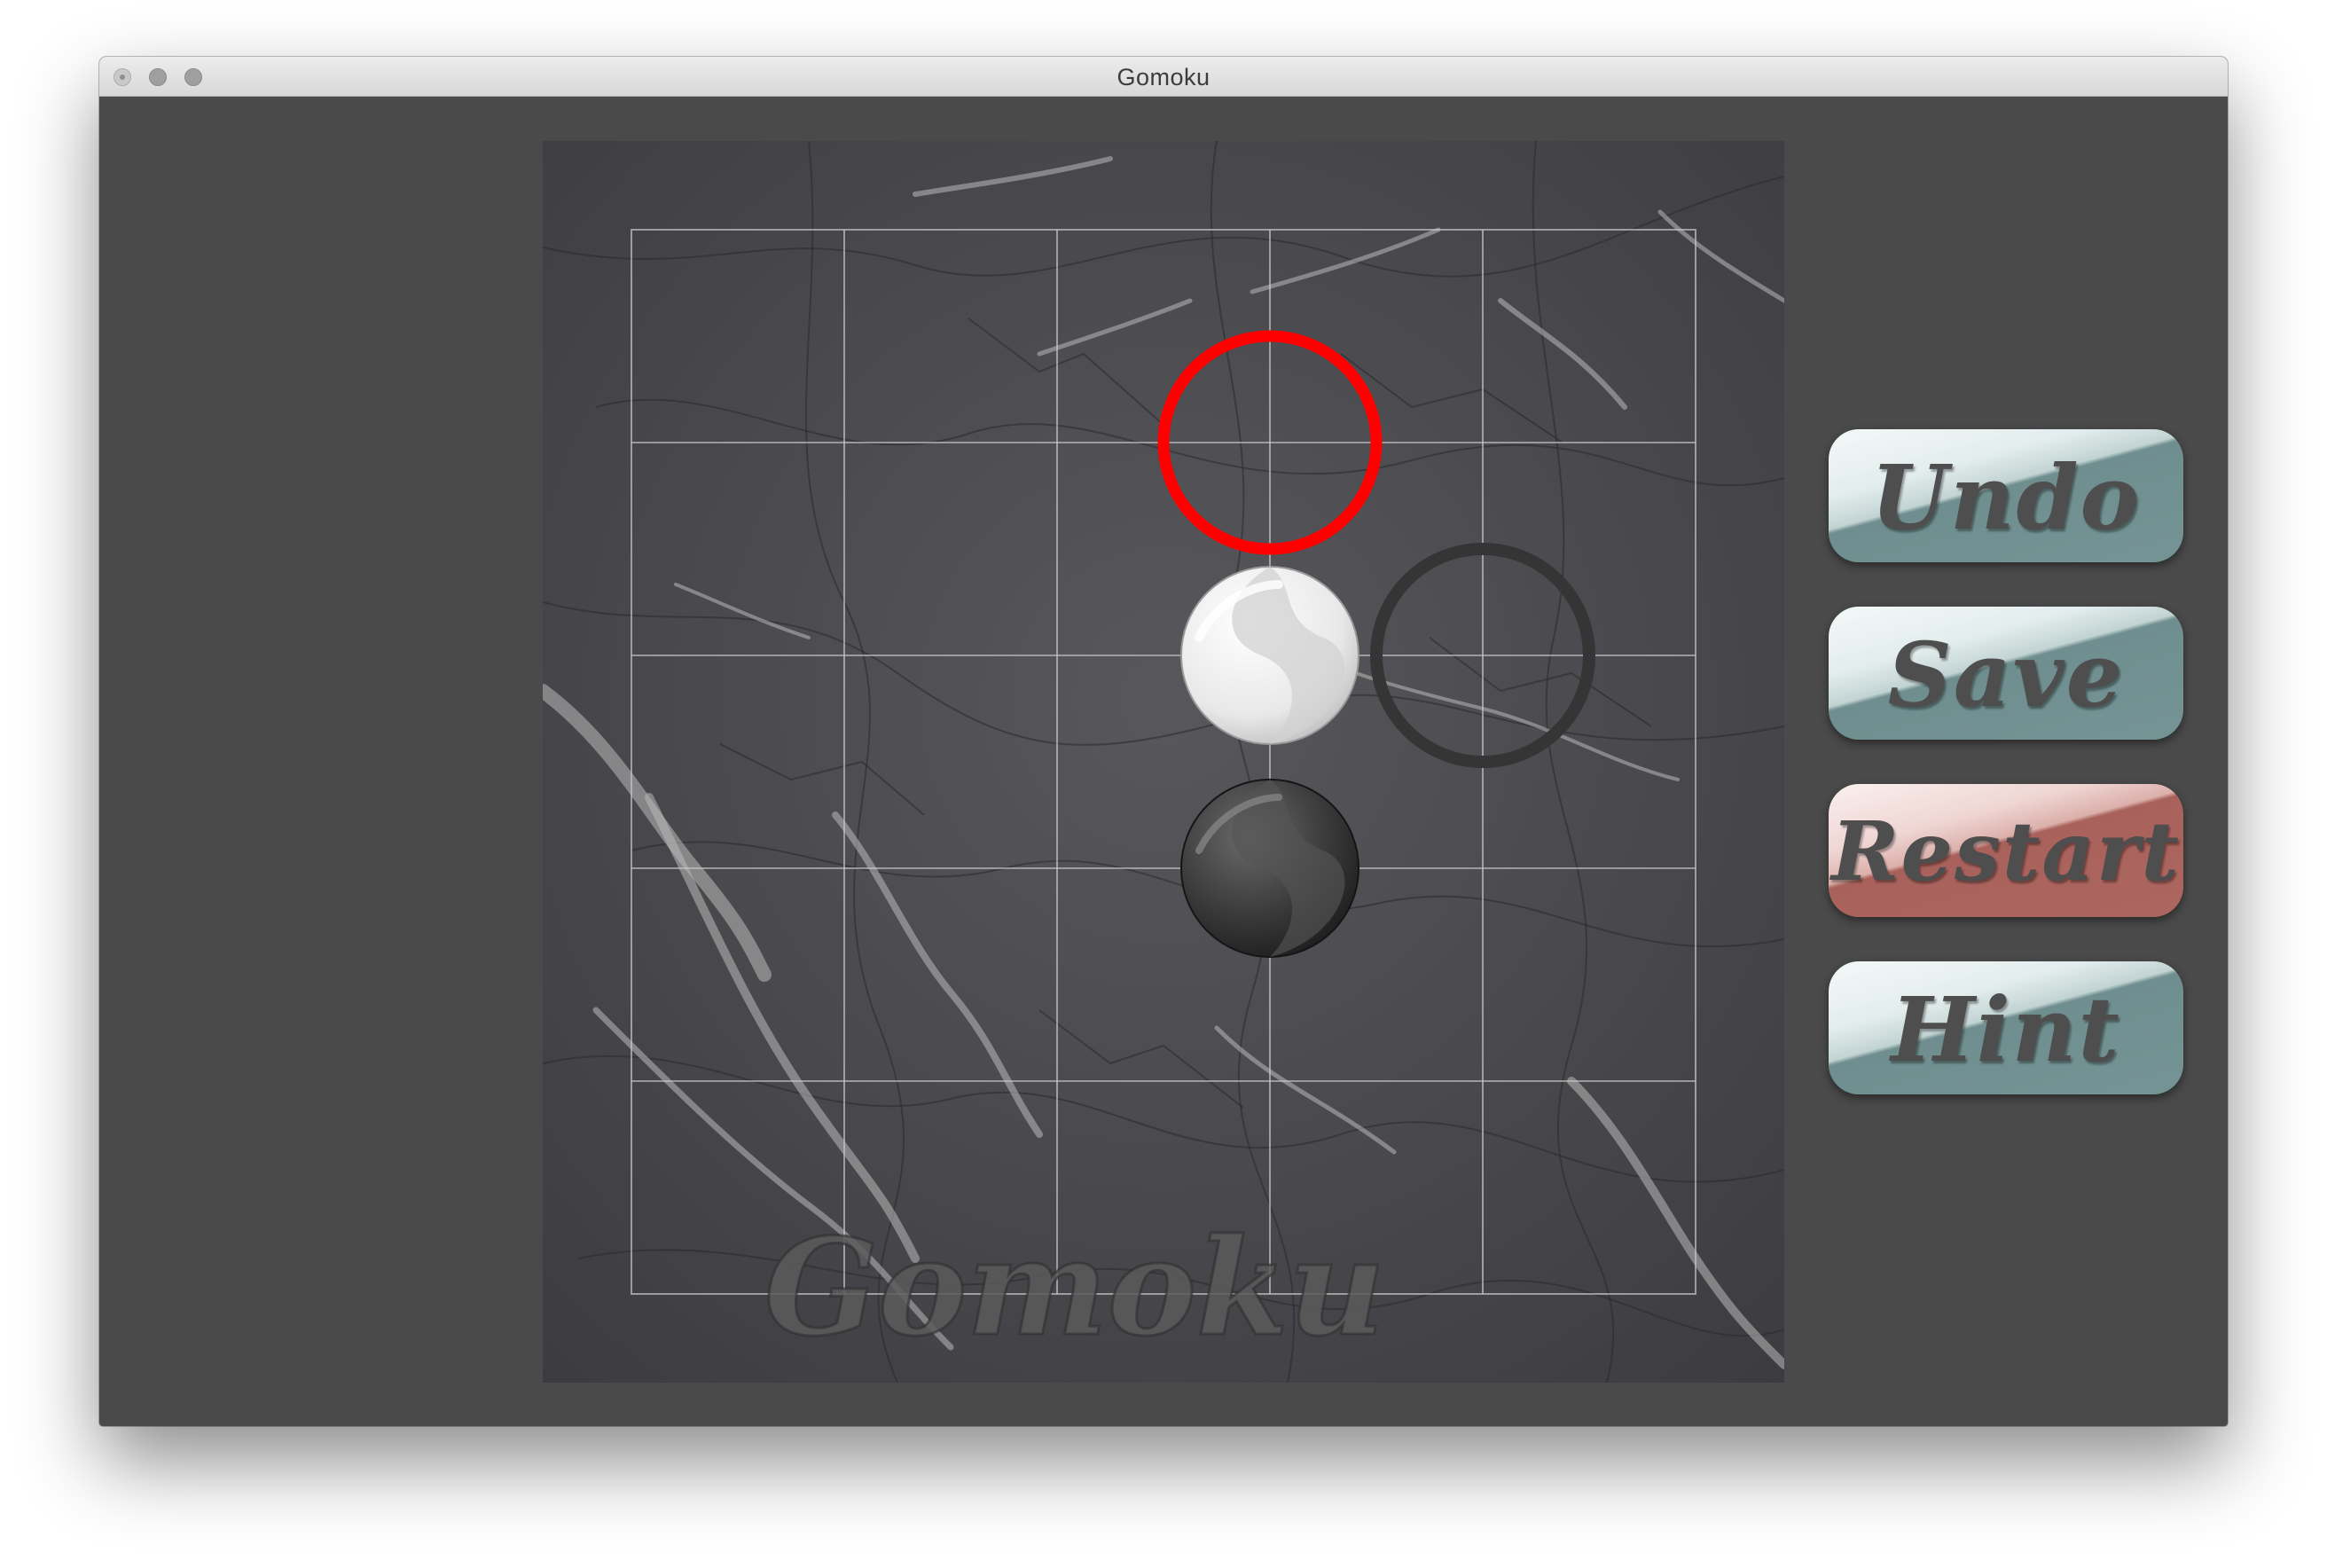  Describe the element at coordinates (1269, 655) in the screenshot. I see `white-stone` at that location.